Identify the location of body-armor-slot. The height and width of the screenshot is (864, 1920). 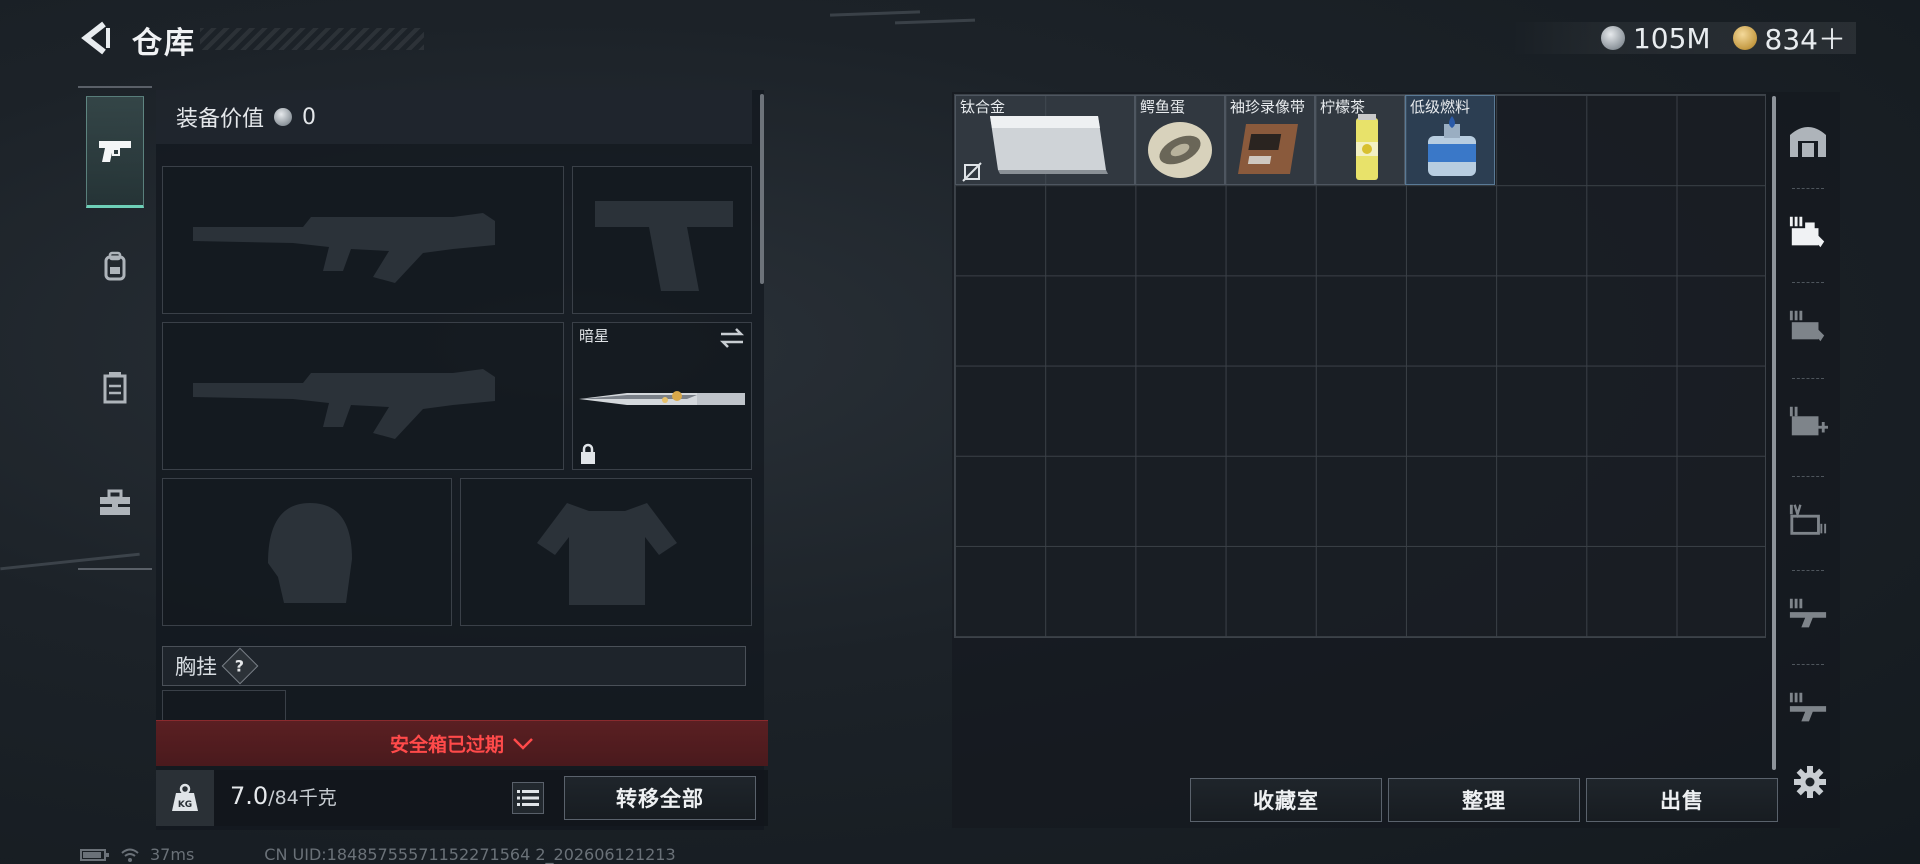
(606, 552).